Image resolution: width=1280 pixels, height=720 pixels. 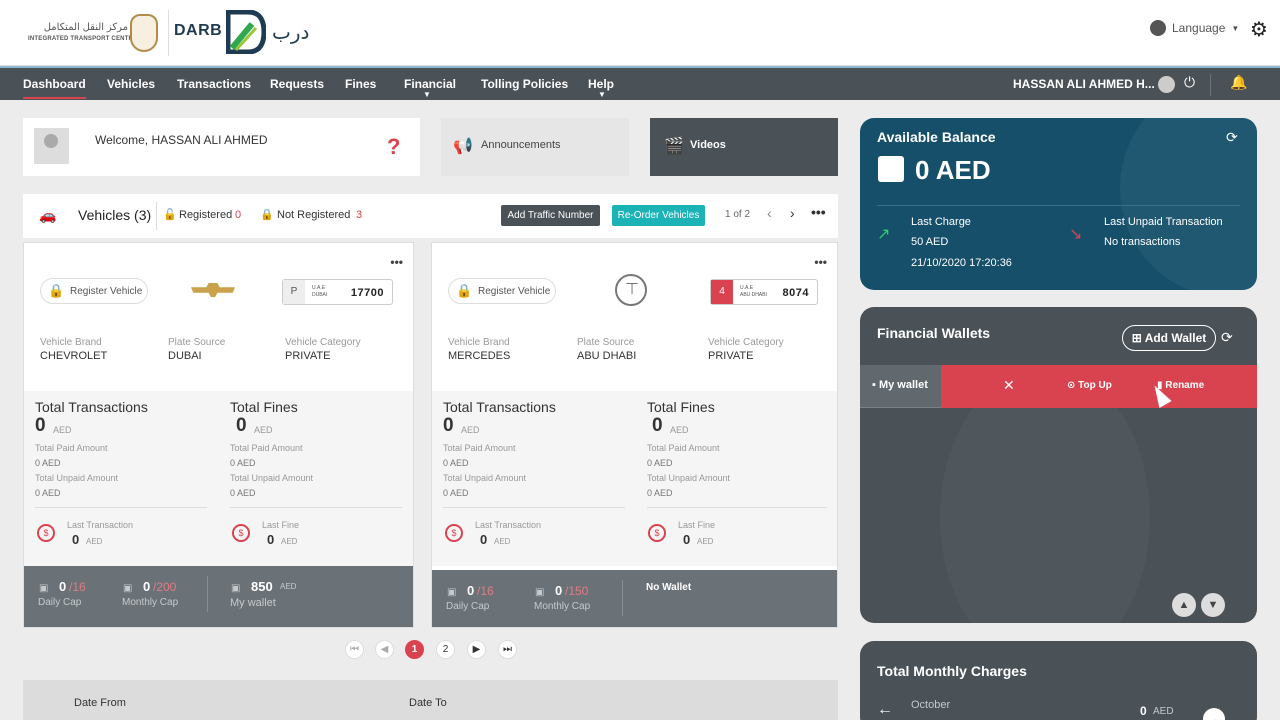 What do you see at coordinates (601, 84) in the screenshot?
I see `nav-help: Help` at bounding box center [601, 84].